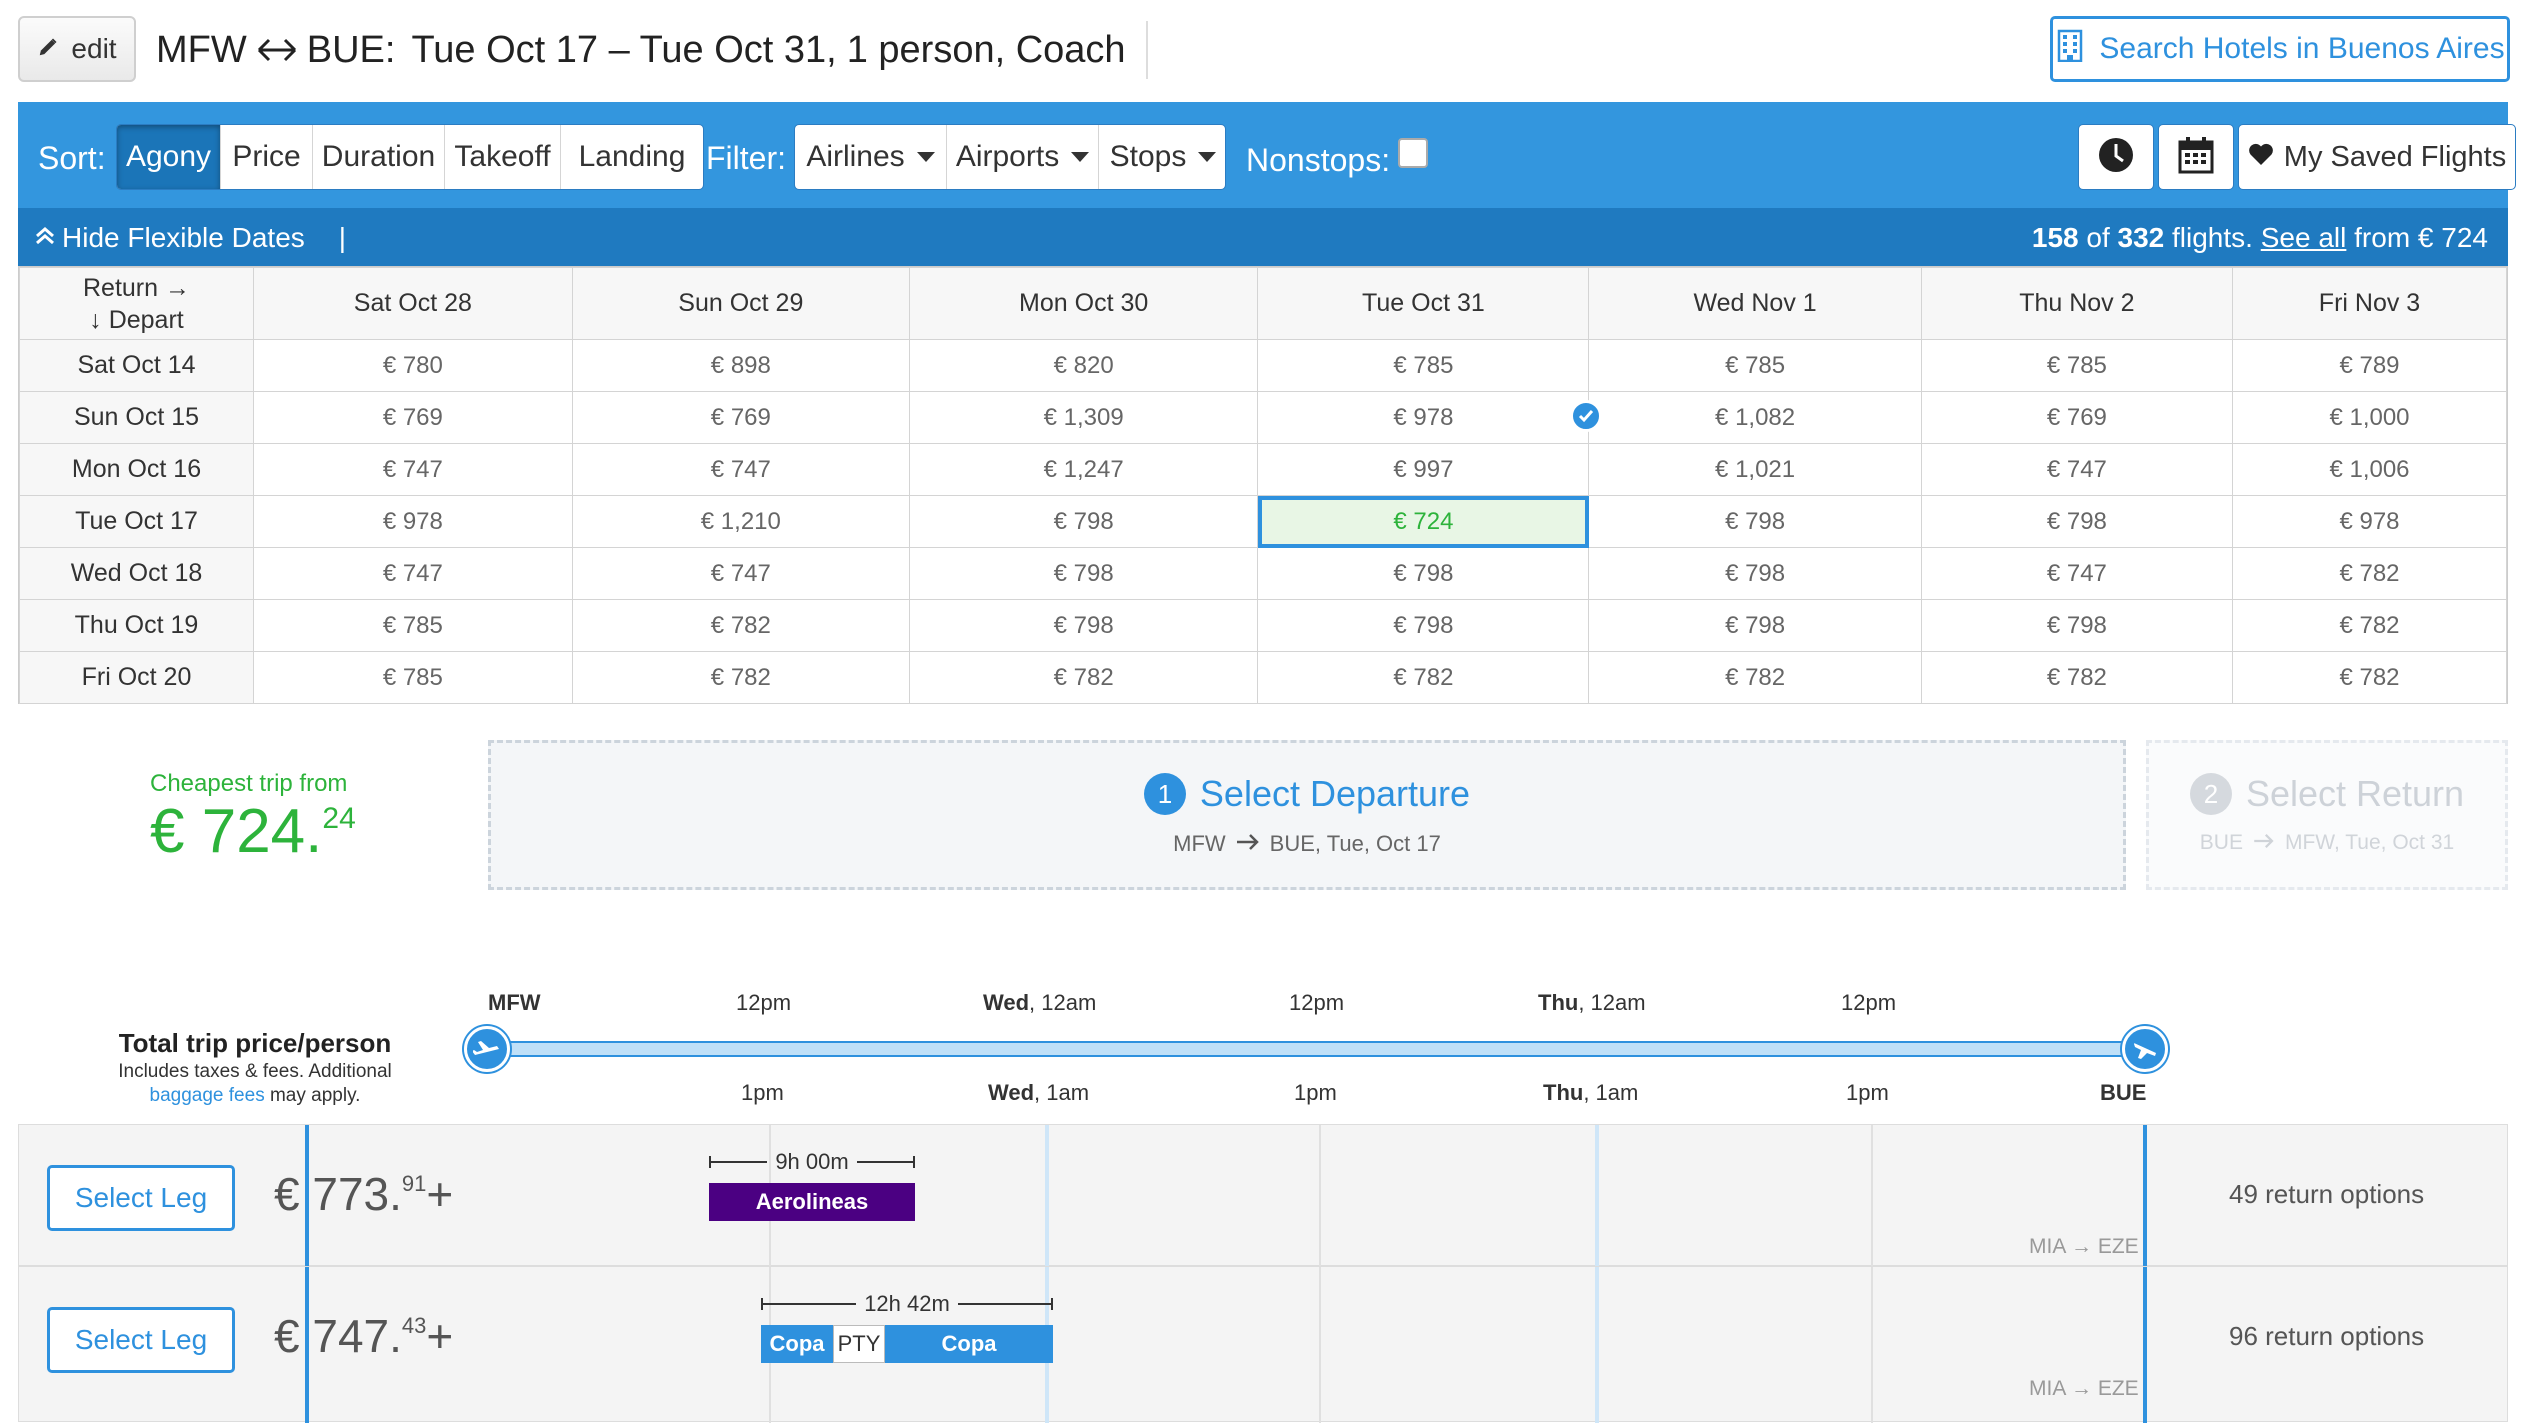  What do you see at coordinates (1199, 843) in the screenshot?
I see `departure-from: MFW` at bounding box center [1199, 843].